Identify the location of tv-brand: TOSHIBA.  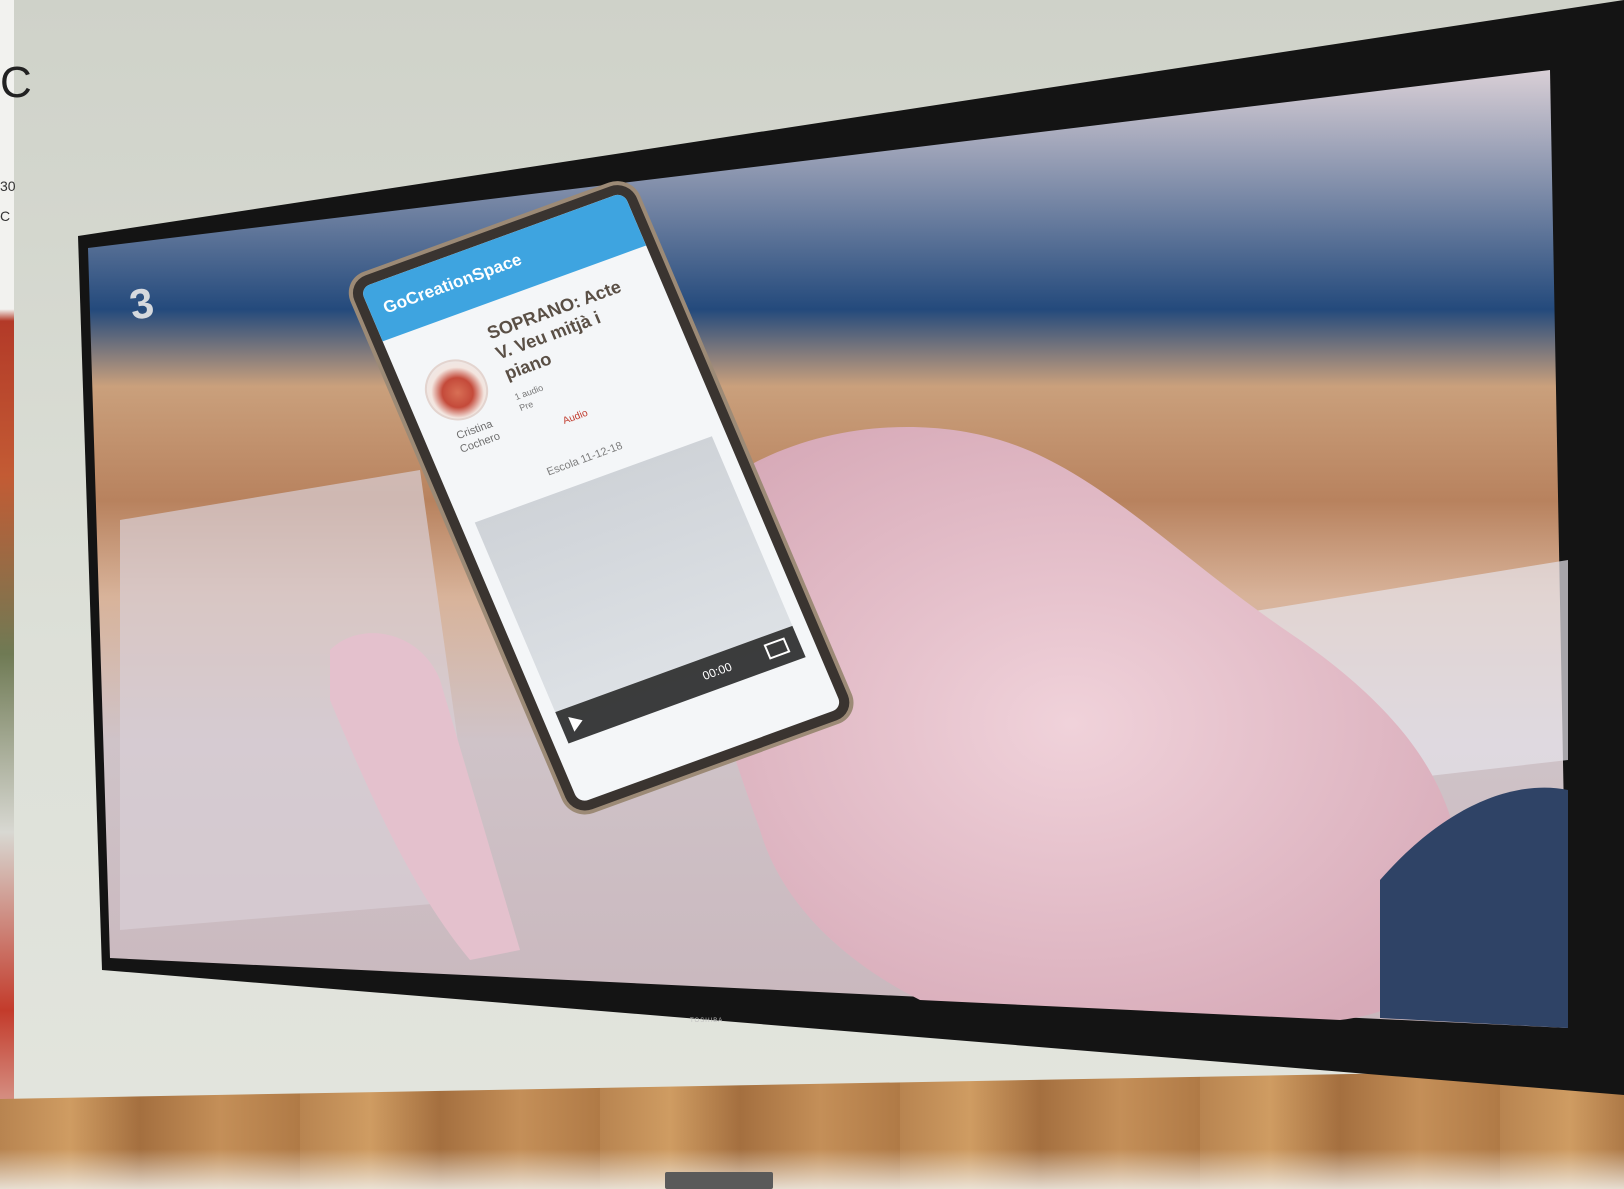
(707, 1021).